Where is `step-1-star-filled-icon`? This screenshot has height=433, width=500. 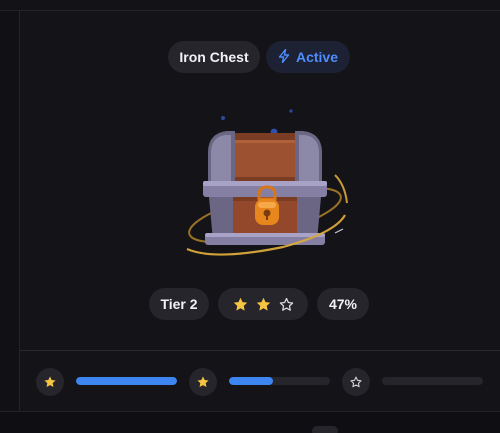 step-1-star-filled-icon is located at coordinates (50, 382).